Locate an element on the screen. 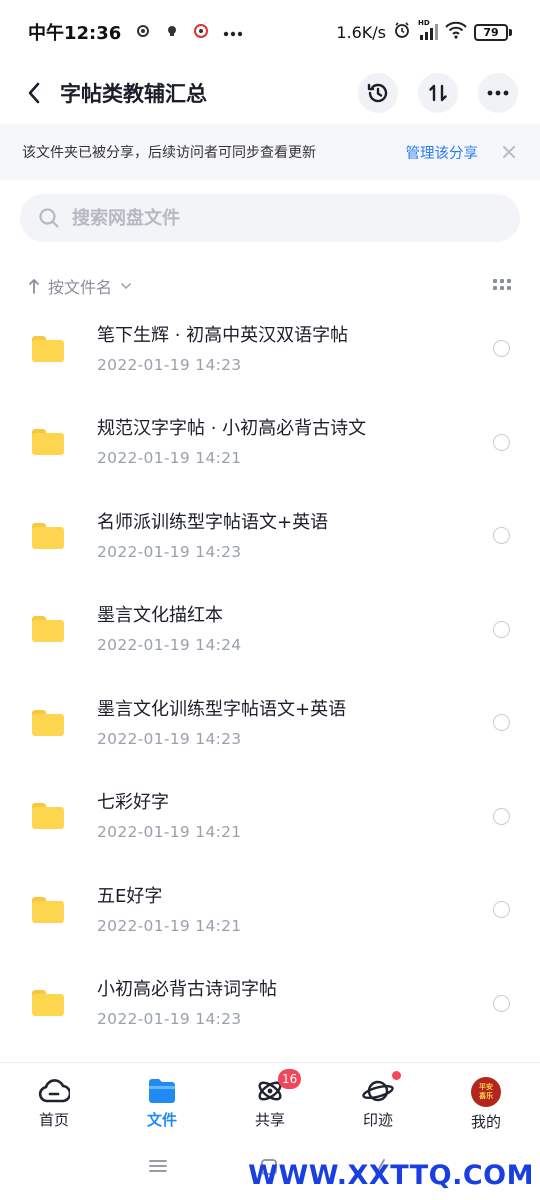 The width and height of the screenshot is (540, 1200). arrow-up-icon is located at coordinates (34, 286).